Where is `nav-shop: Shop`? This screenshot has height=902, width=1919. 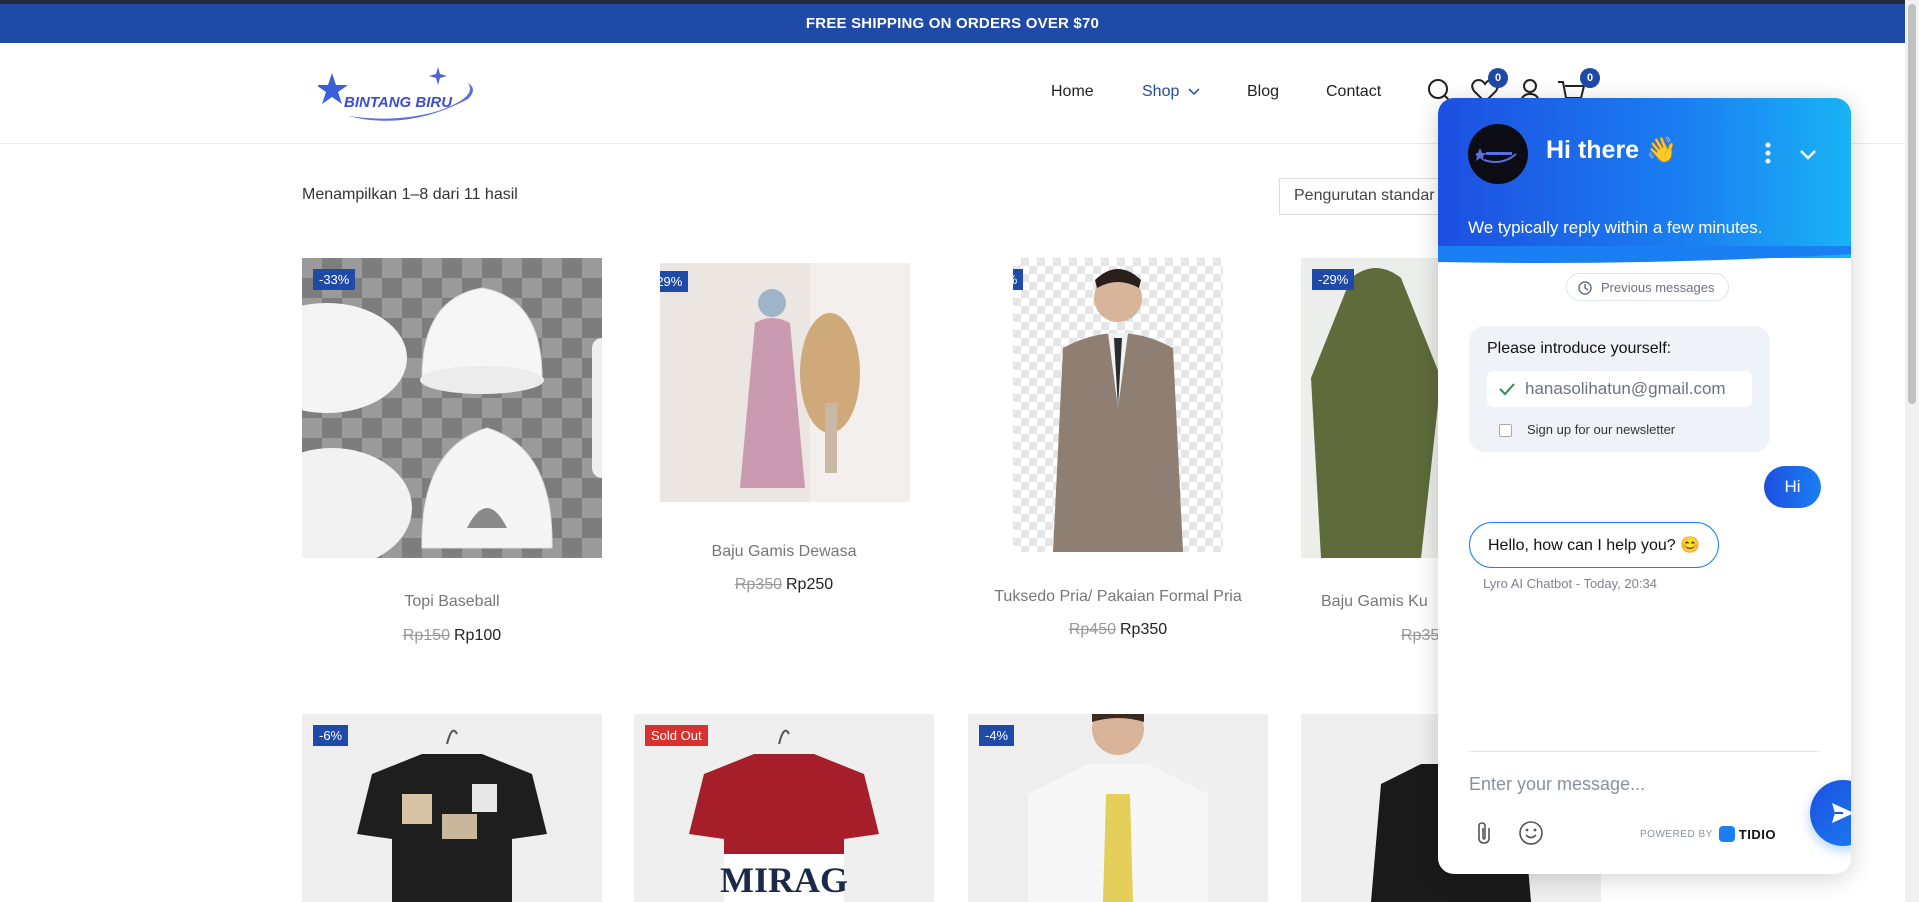
nav-shop: Shop is located at coordinates (1171, 92).